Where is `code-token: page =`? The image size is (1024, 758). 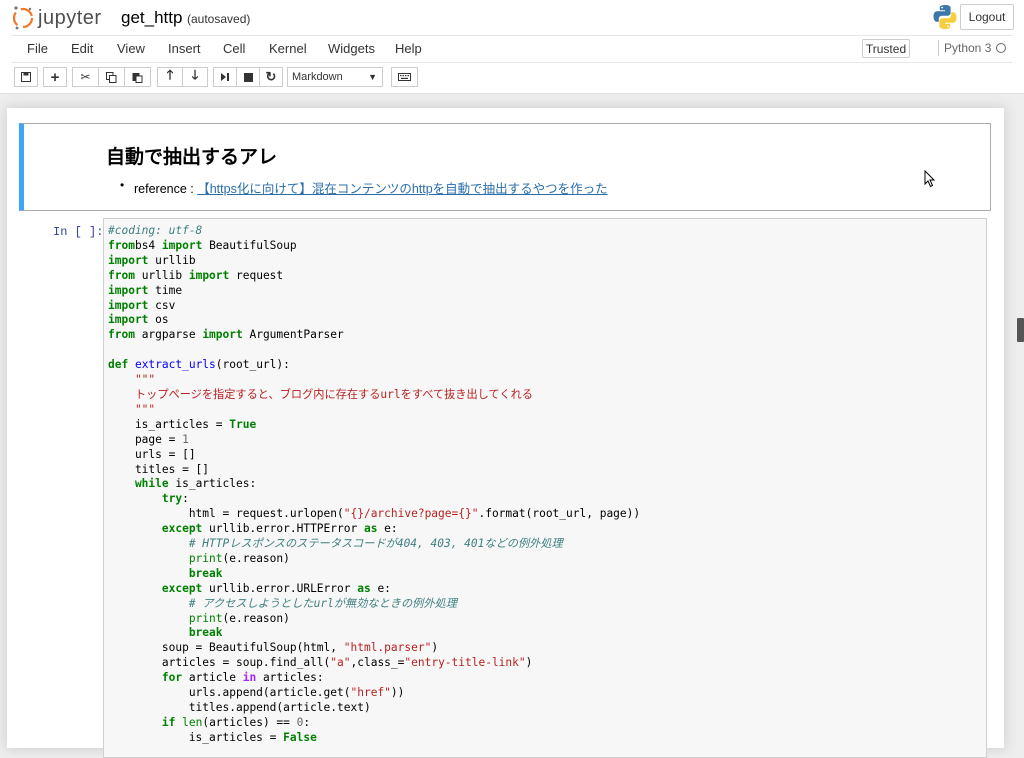
code-token: page = is located at coordinates (145, 439).